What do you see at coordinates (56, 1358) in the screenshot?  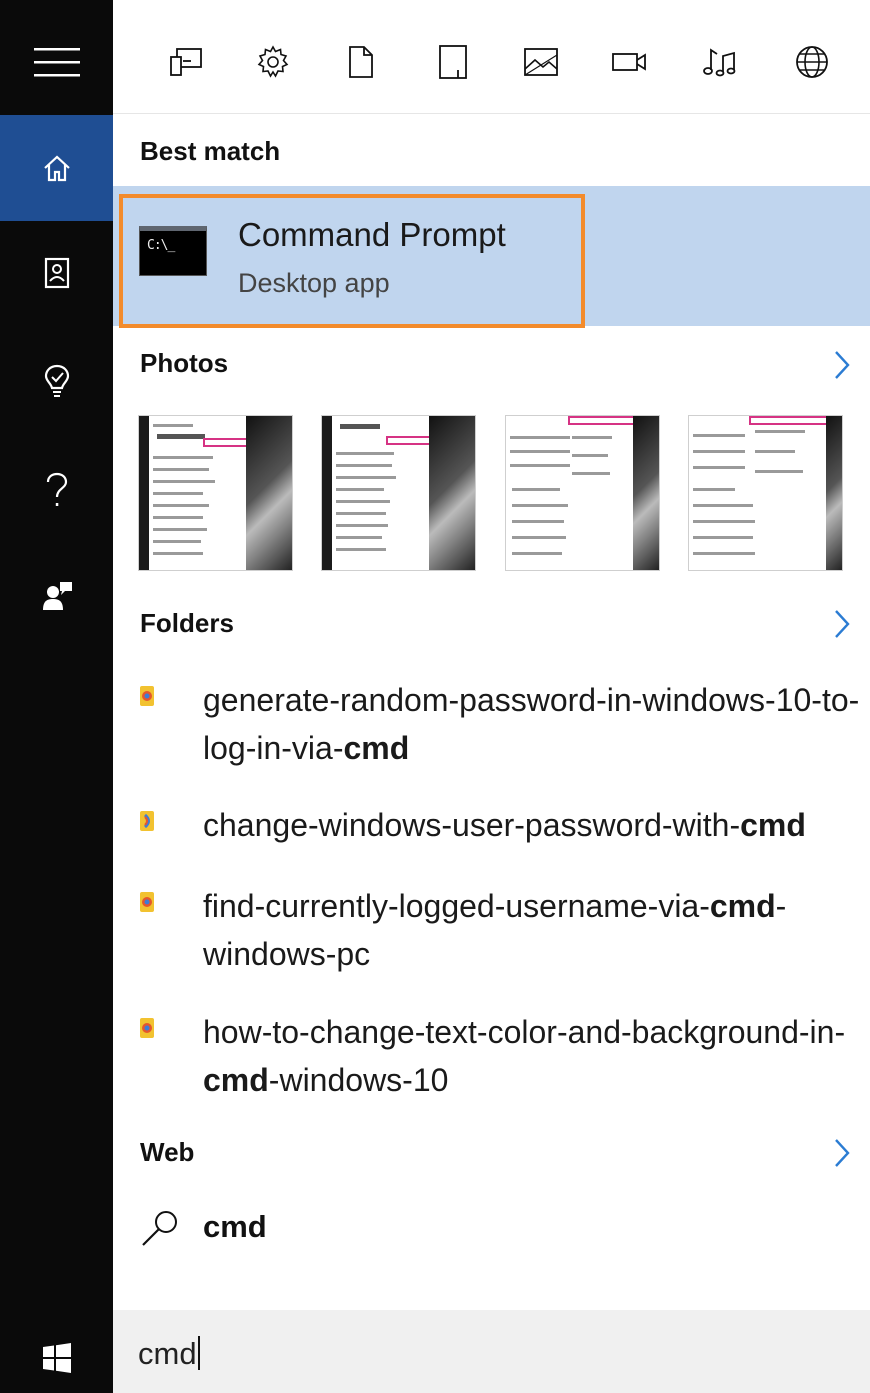 I see `windows-start-icon` at bounding box center [56, 1358].